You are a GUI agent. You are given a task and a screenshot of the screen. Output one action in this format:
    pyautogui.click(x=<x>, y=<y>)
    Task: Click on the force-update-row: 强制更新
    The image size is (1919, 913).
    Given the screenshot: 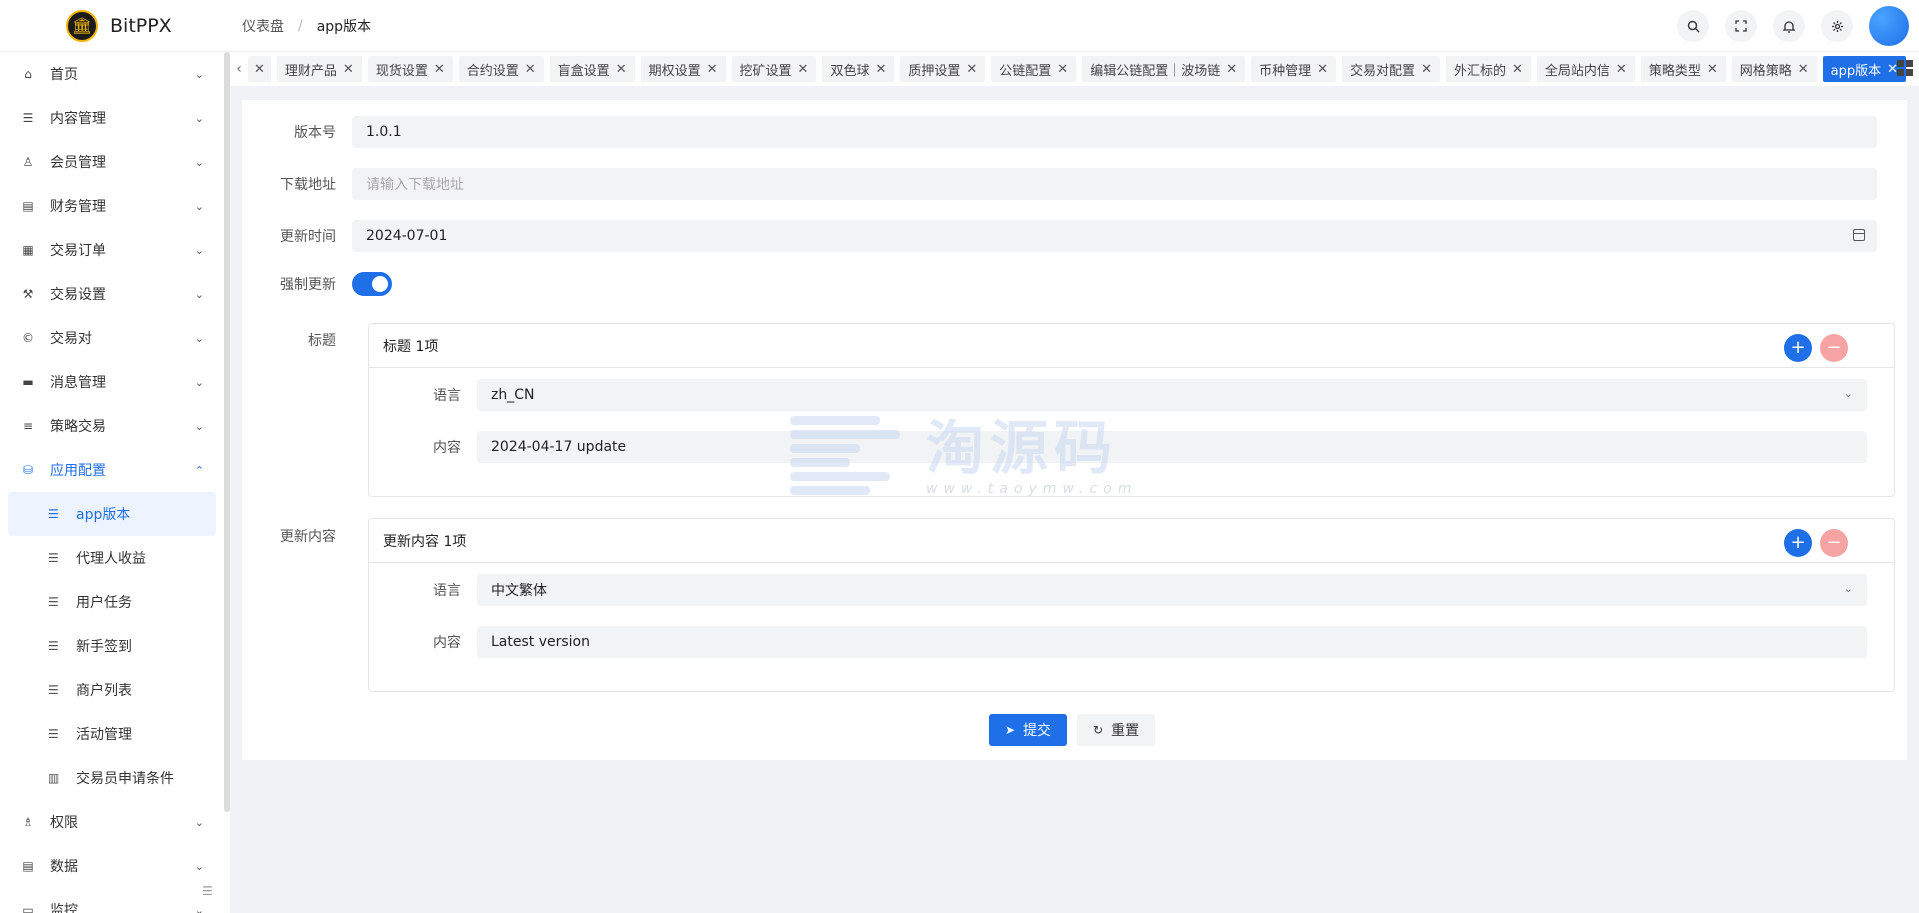 What is the action you would take?
    pyautogui.click(x=317, y=284)
    